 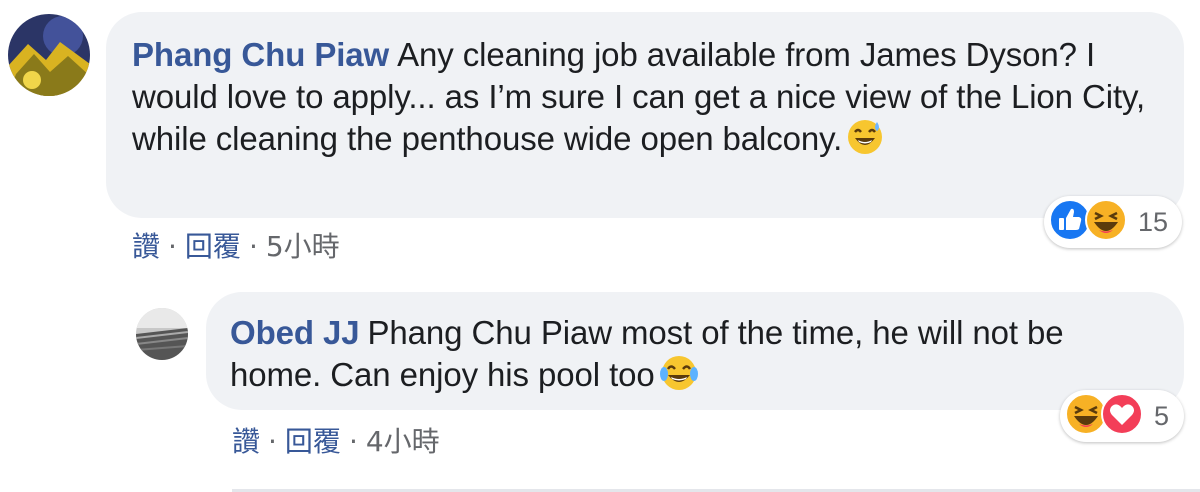 I want to click on comment-author: Phang Chu Piaw, so click(x=260, y=54).